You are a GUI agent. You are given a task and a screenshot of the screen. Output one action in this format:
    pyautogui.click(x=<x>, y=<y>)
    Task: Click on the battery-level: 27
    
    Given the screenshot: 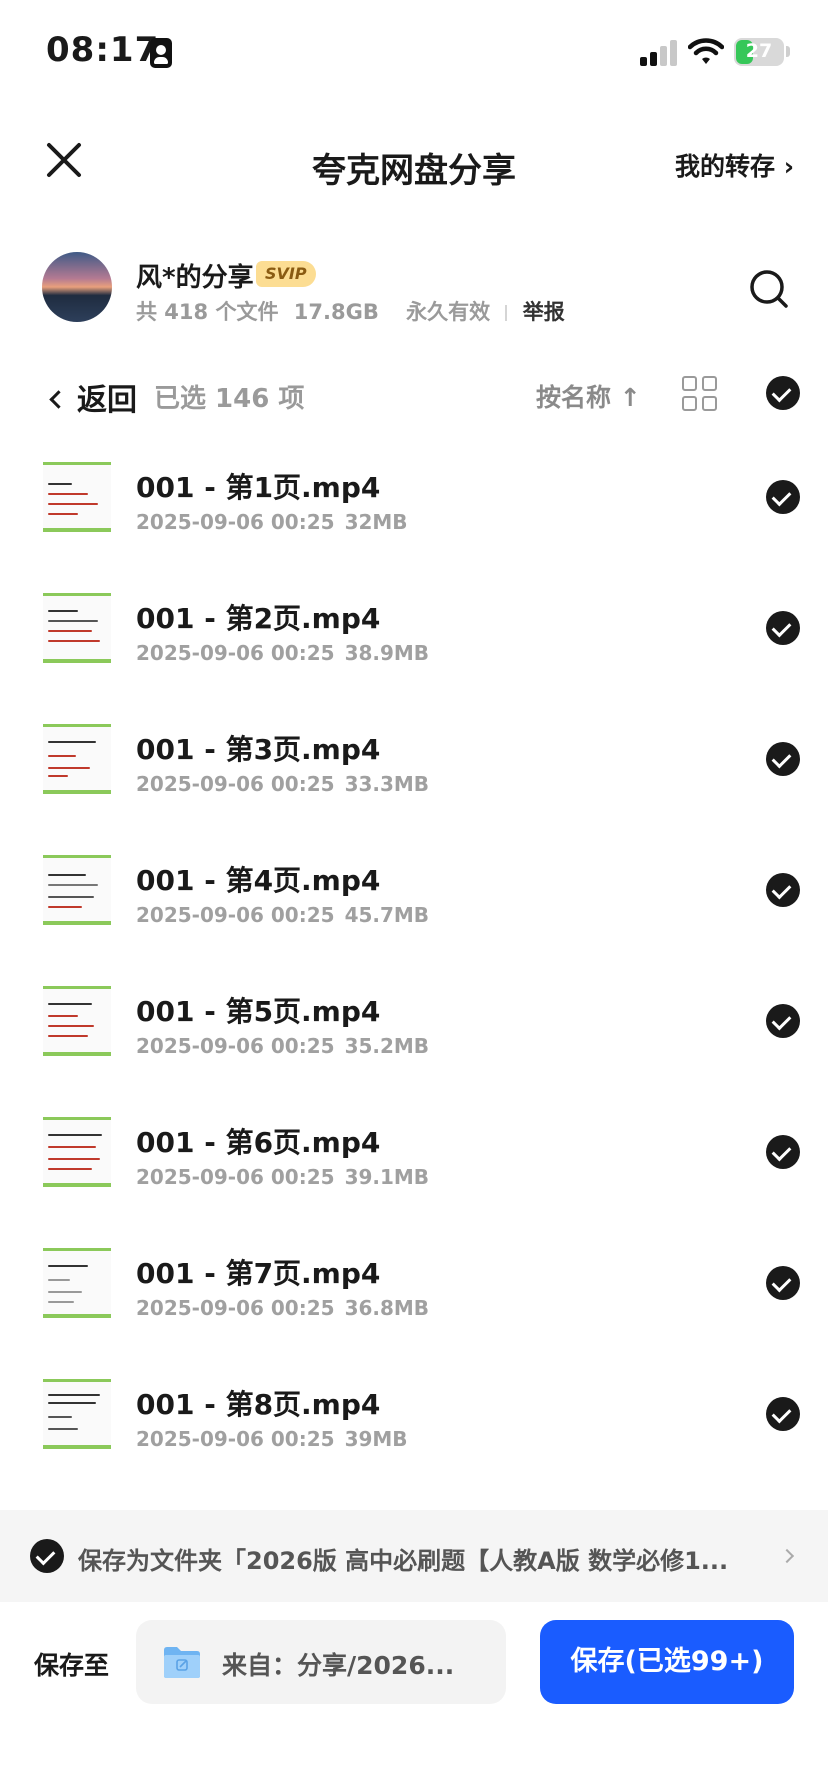 What is the action you would take?
    pyautogui.click(x=759, y=51)
    